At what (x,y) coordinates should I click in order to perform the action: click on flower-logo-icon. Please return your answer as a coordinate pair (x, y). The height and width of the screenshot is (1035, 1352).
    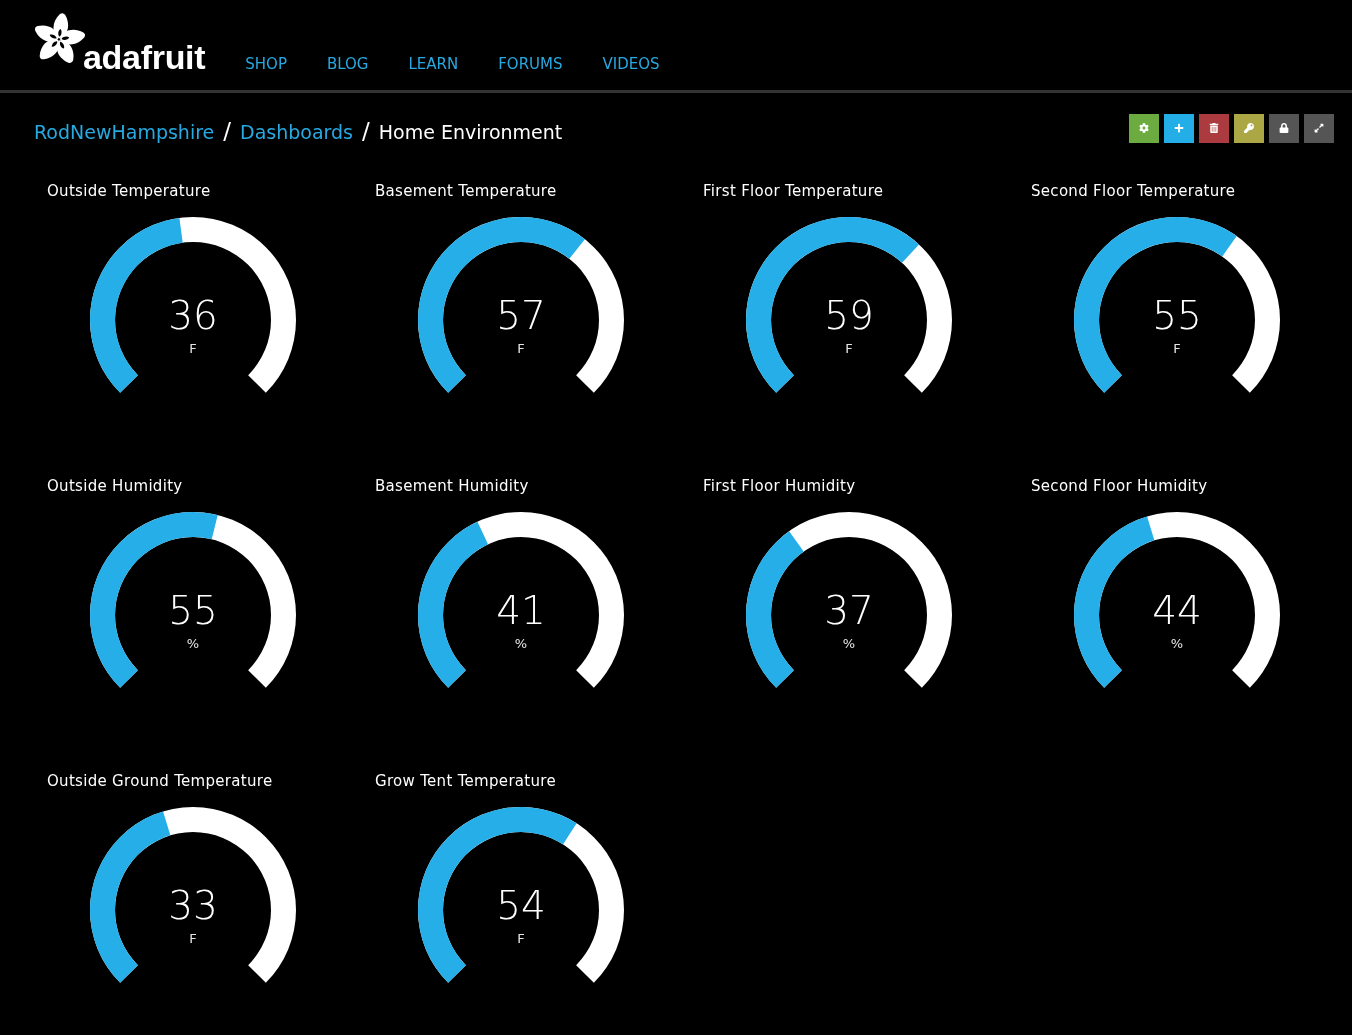
    Looking at the image, I should click on (59, 38).